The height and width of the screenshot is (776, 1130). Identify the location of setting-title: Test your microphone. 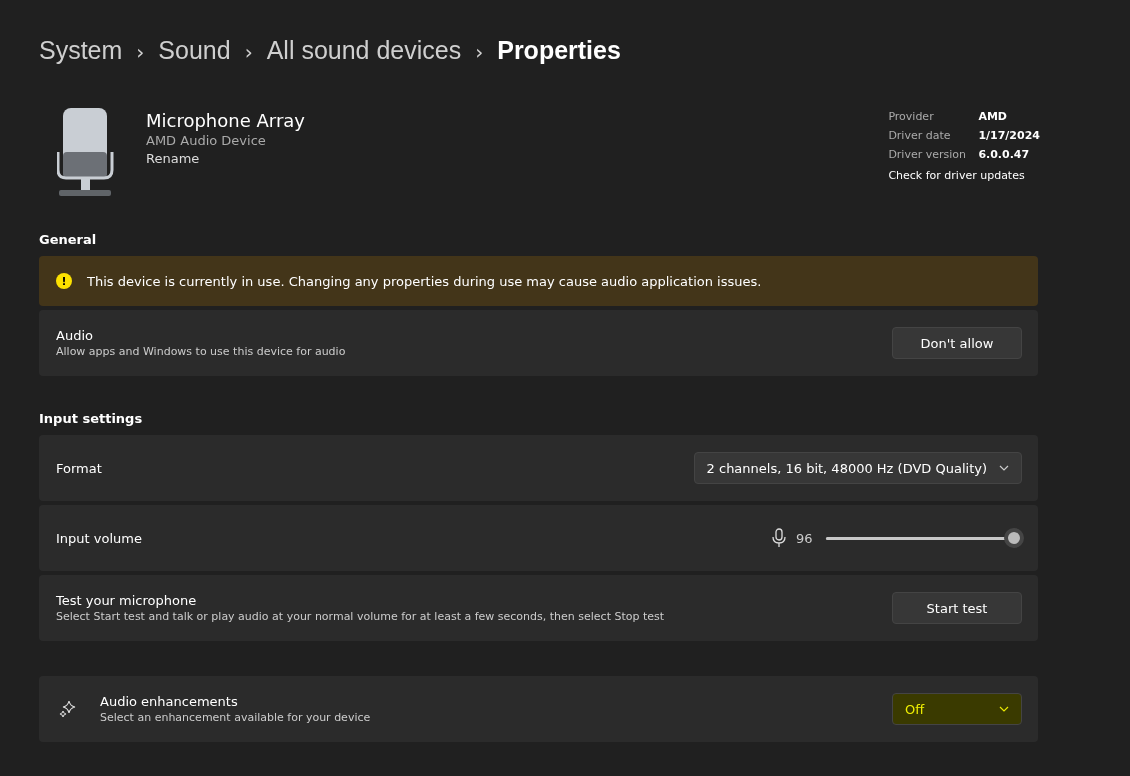
(127, 600).